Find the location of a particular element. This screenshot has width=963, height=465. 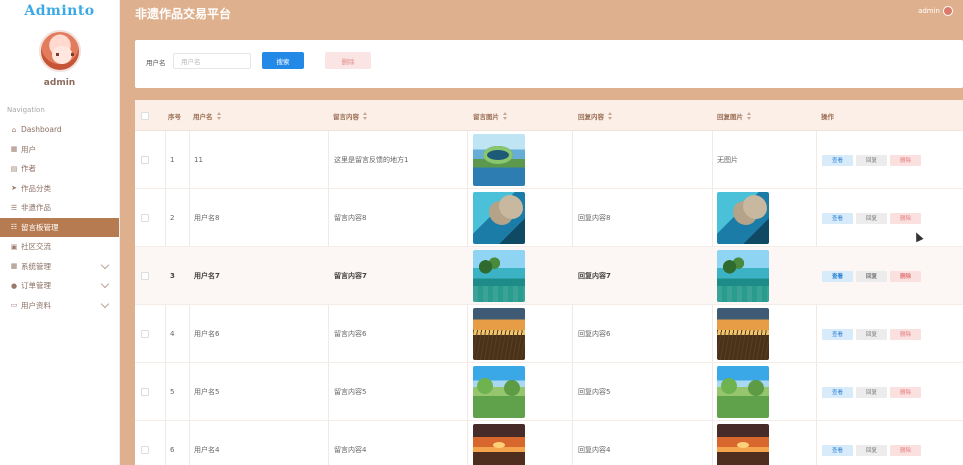

sidebar-item-orders: ● 订单管理 is located at coordinates (59, 286).